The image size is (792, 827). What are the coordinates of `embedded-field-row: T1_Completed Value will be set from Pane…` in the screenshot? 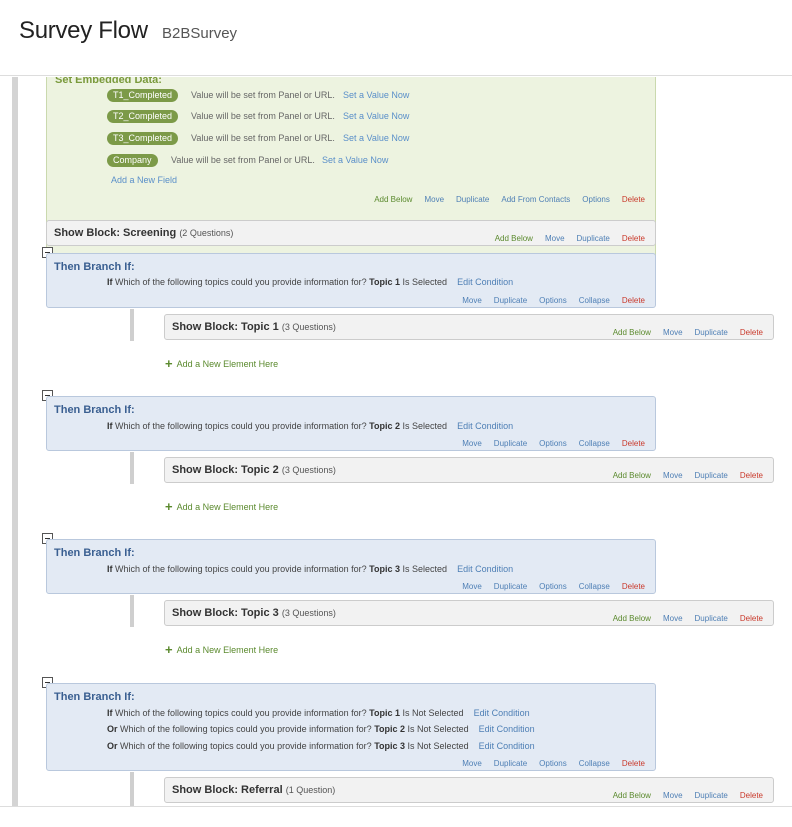 It's located at (347, 97).